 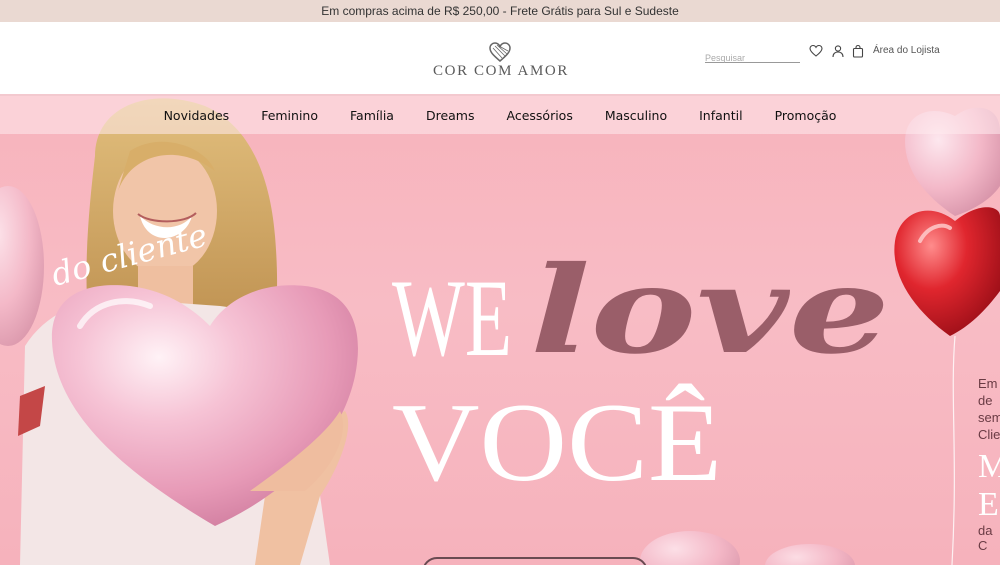 What do you see at coordinates (720, 115) in the screenshot?
I see `nav-item-infantil: Infantil` at bounding box center [720, 115].